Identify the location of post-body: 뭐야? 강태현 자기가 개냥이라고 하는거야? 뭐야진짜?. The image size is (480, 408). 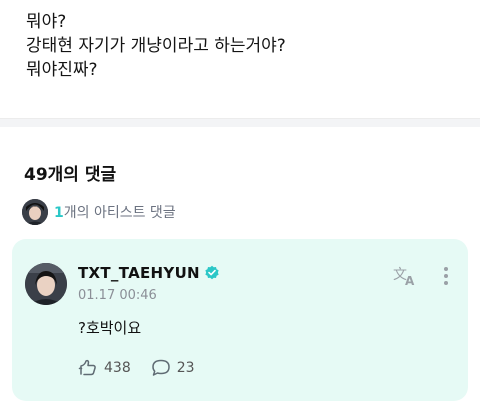
(156, 46).